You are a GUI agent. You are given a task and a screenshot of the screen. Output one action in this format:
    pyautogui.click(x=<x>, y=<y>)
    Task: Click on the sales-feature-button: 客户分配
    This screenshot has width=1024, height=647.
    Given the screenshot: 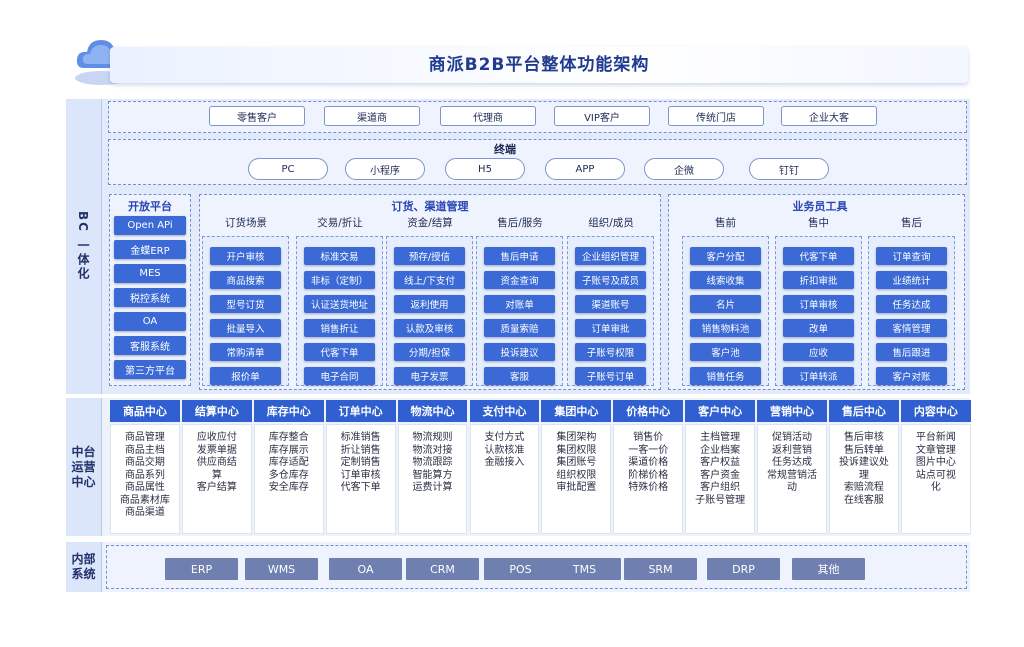 What is the action you would take?
    pyautogui.click(x=725, y=256)
    